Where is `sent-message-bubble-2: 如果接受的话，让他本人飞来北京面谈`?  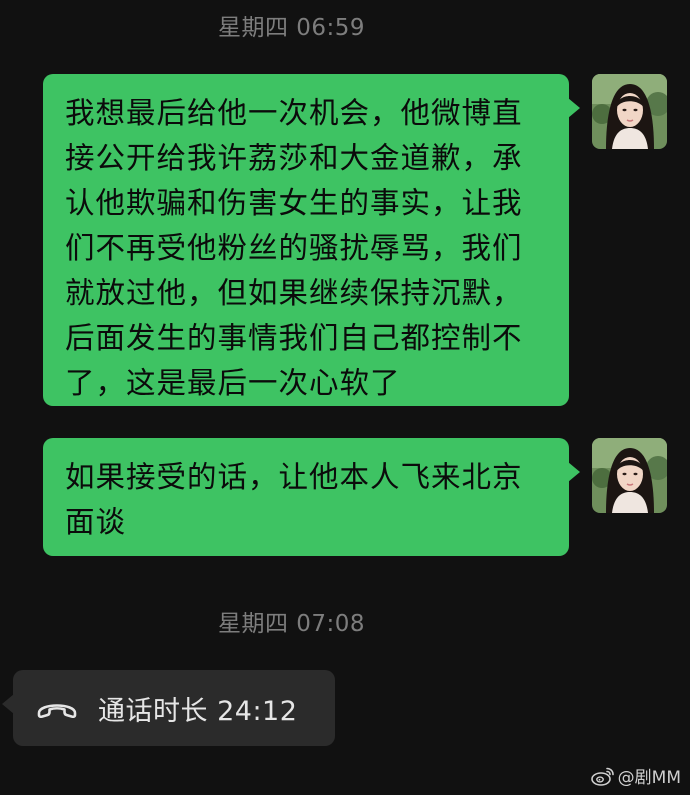 sent-message-bubble-2: 如果接受的话，让他本人飞来北京面谈 is located at coordinates (311, 497).